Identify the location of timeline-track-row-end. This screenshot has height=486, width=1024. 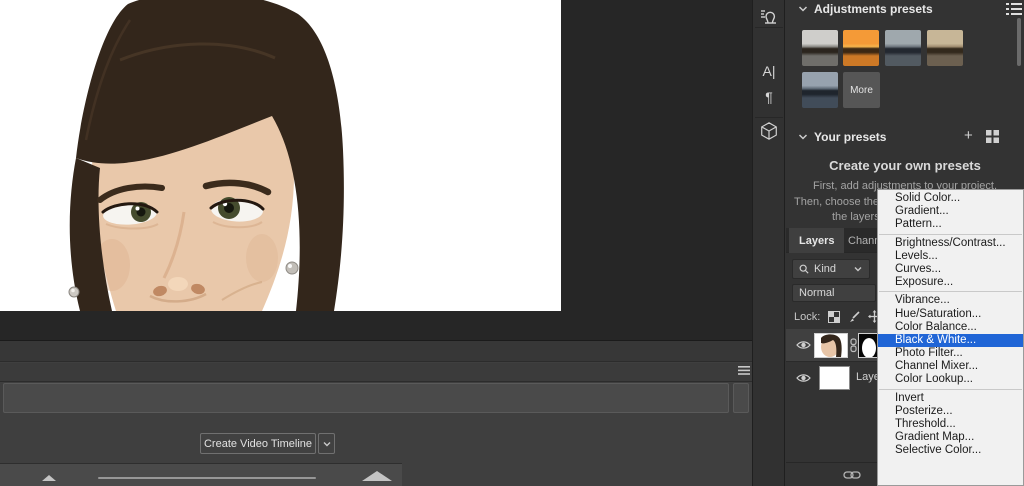
(741, 398).